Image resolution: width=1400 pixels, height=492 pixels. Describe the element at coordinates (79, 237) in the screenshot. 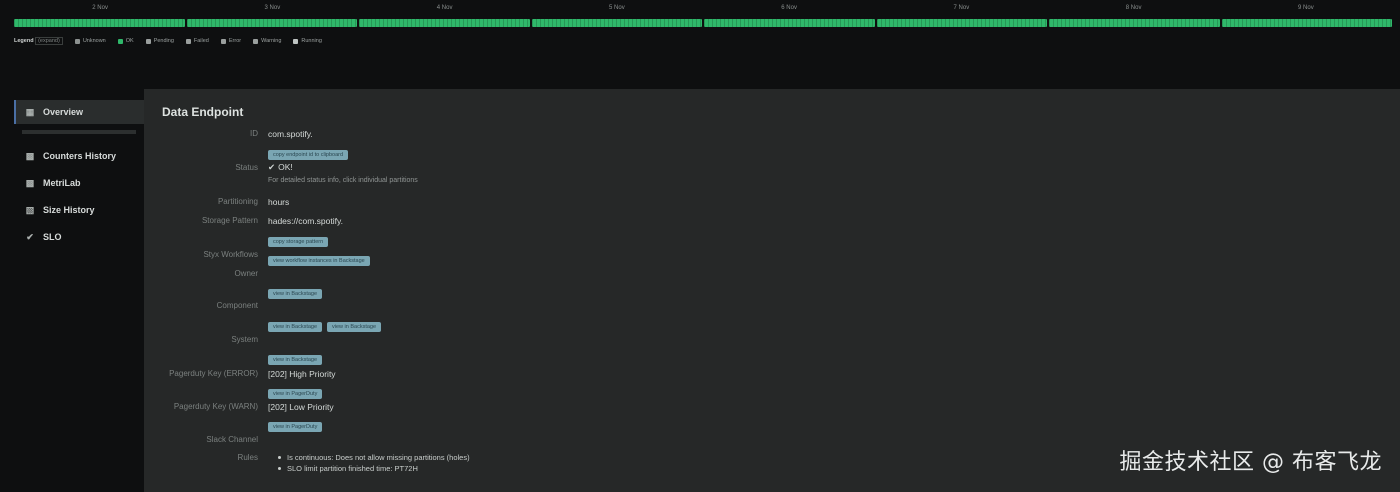

I see `sidebar-item-slo: ✔ SLO` at that location.